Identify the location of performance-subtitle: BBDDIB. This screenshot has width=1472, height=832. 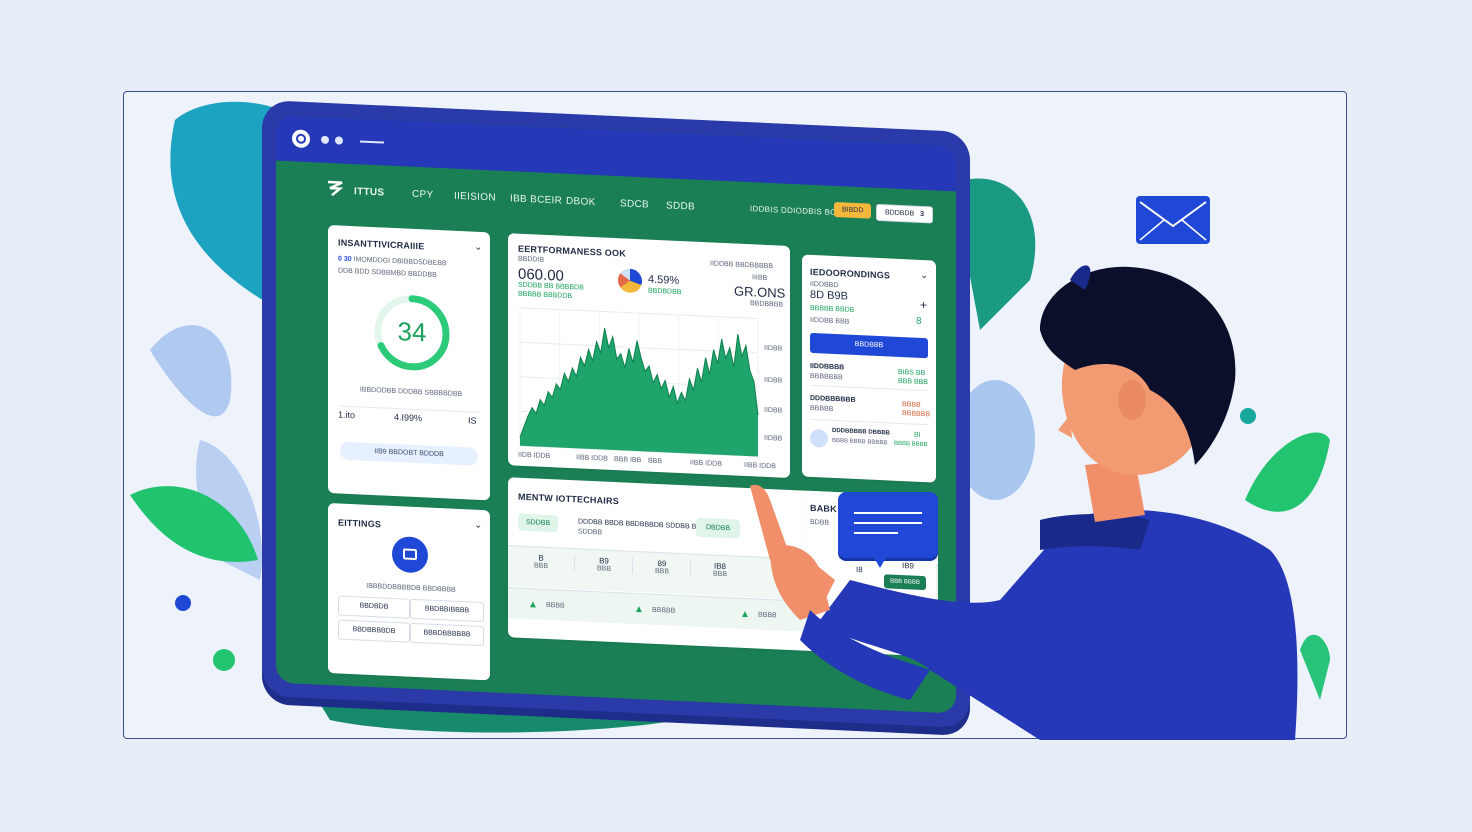
(531, 259).